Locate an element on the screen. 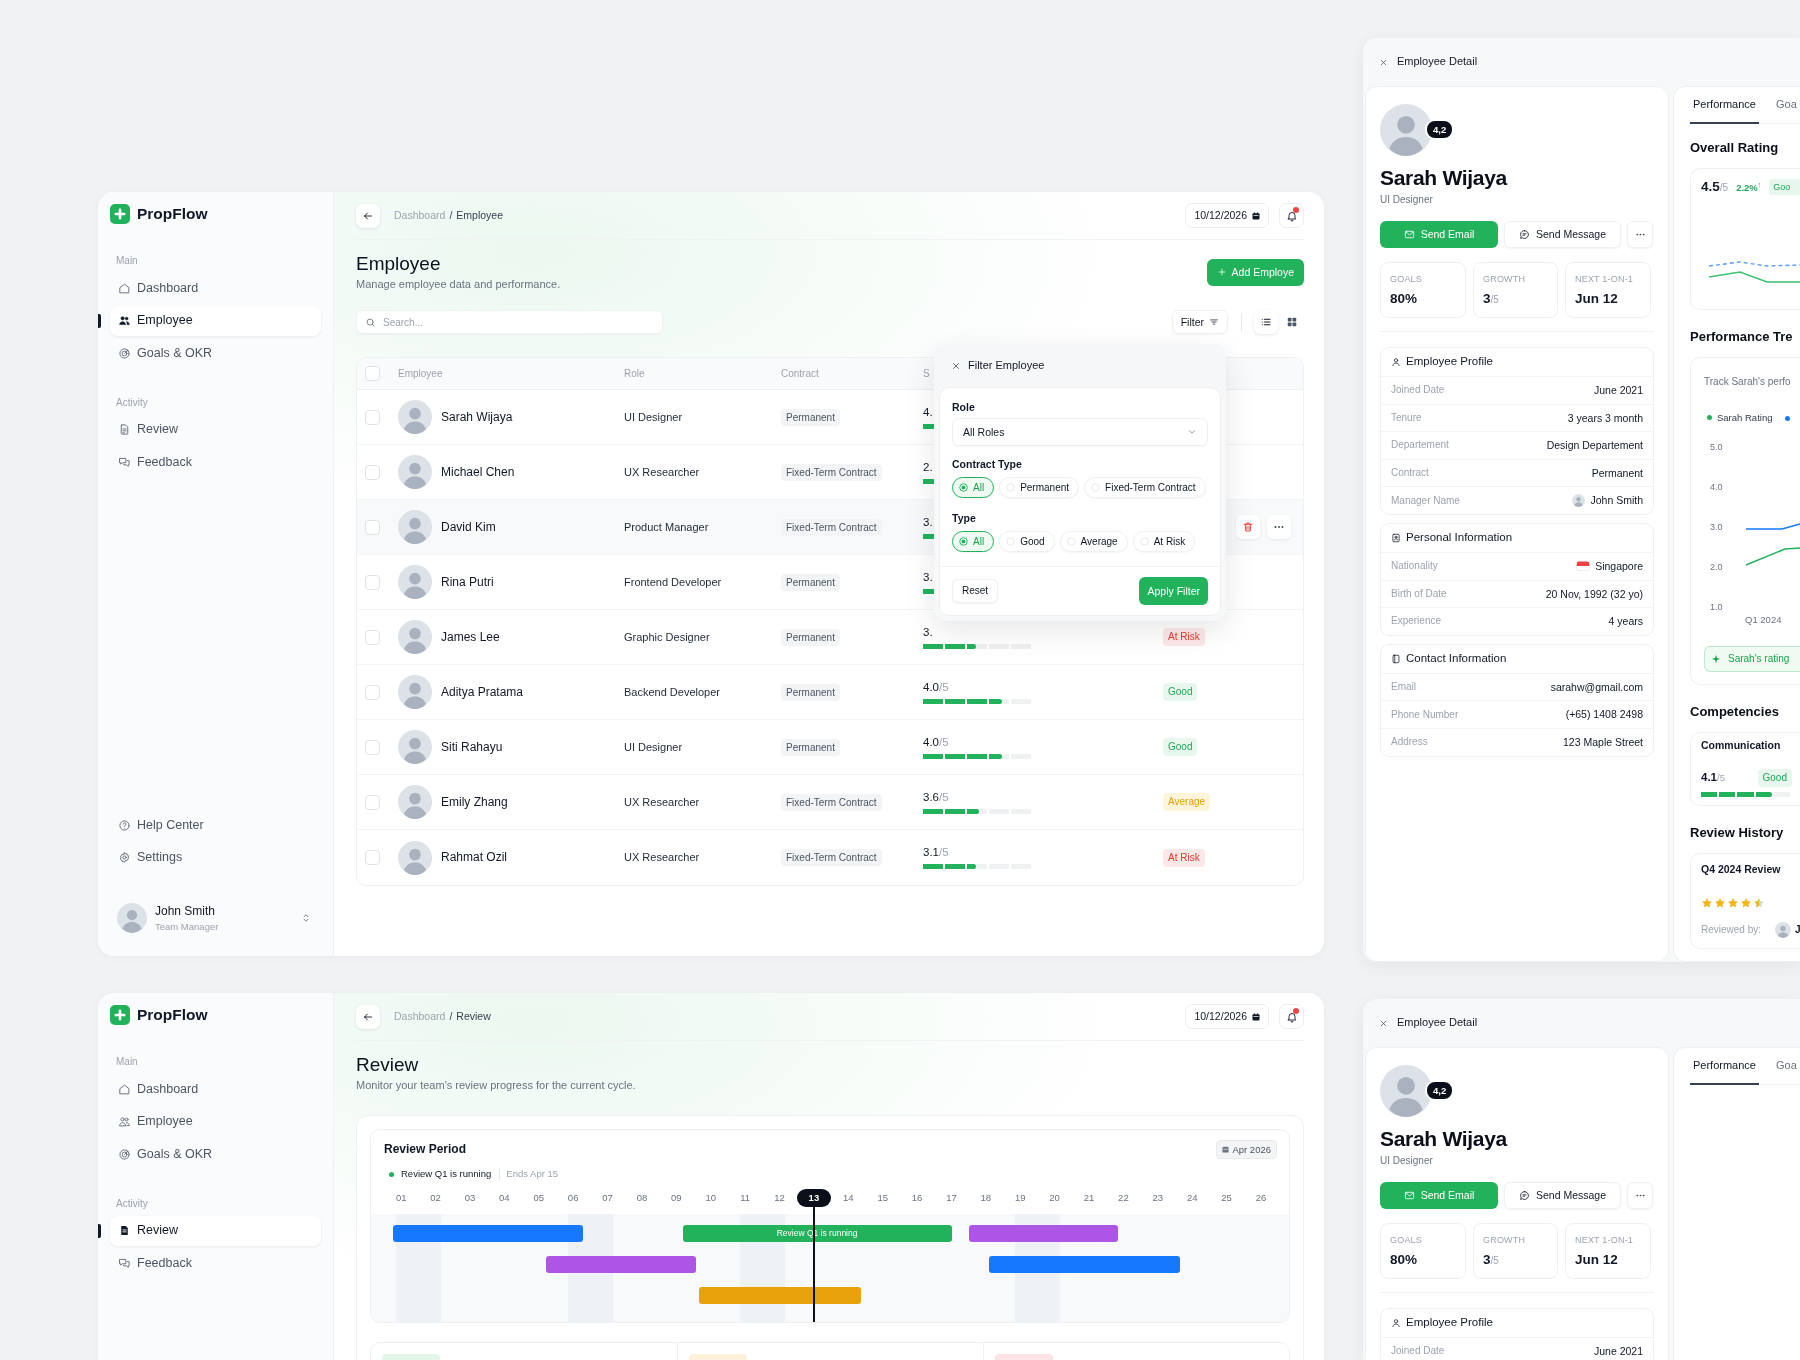 This screenshot has height=1360, width=1800. day-label: 22 is located at coordinates (1123, 1198).